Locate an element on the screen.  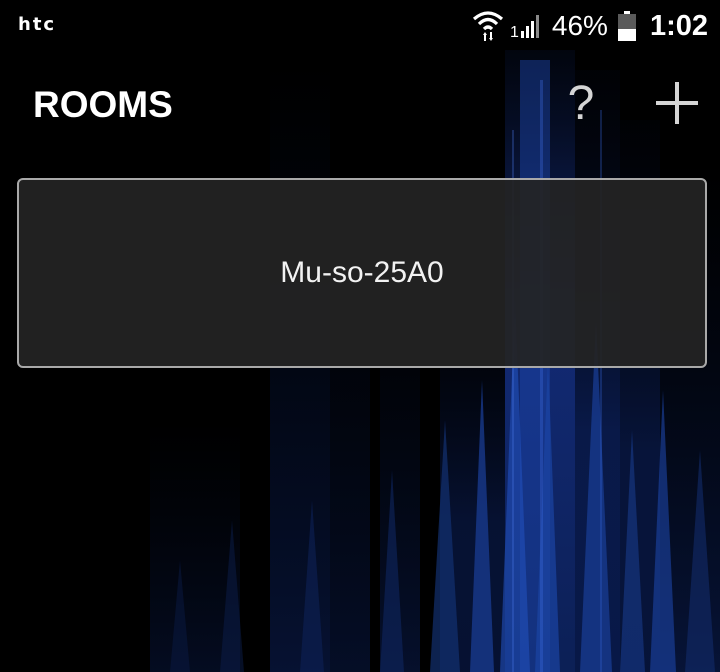
room-name: Mu-so-25A0 is located at coordinates (362, 272).